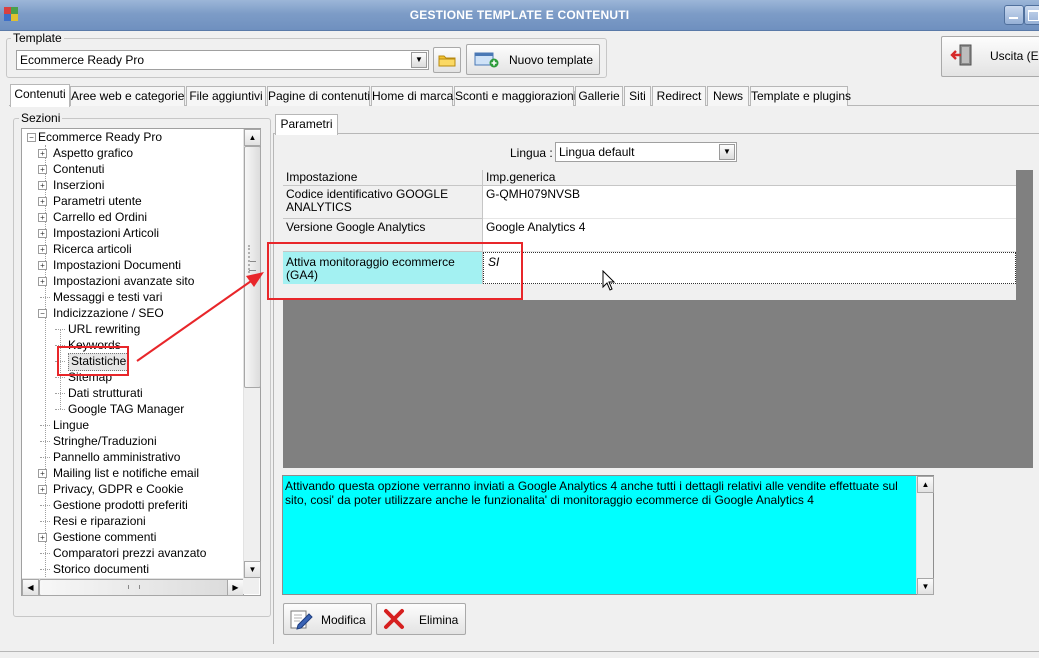 This screenshot has width=1039, height=658. I want to click on annotation-arrow, so click(200, 317).